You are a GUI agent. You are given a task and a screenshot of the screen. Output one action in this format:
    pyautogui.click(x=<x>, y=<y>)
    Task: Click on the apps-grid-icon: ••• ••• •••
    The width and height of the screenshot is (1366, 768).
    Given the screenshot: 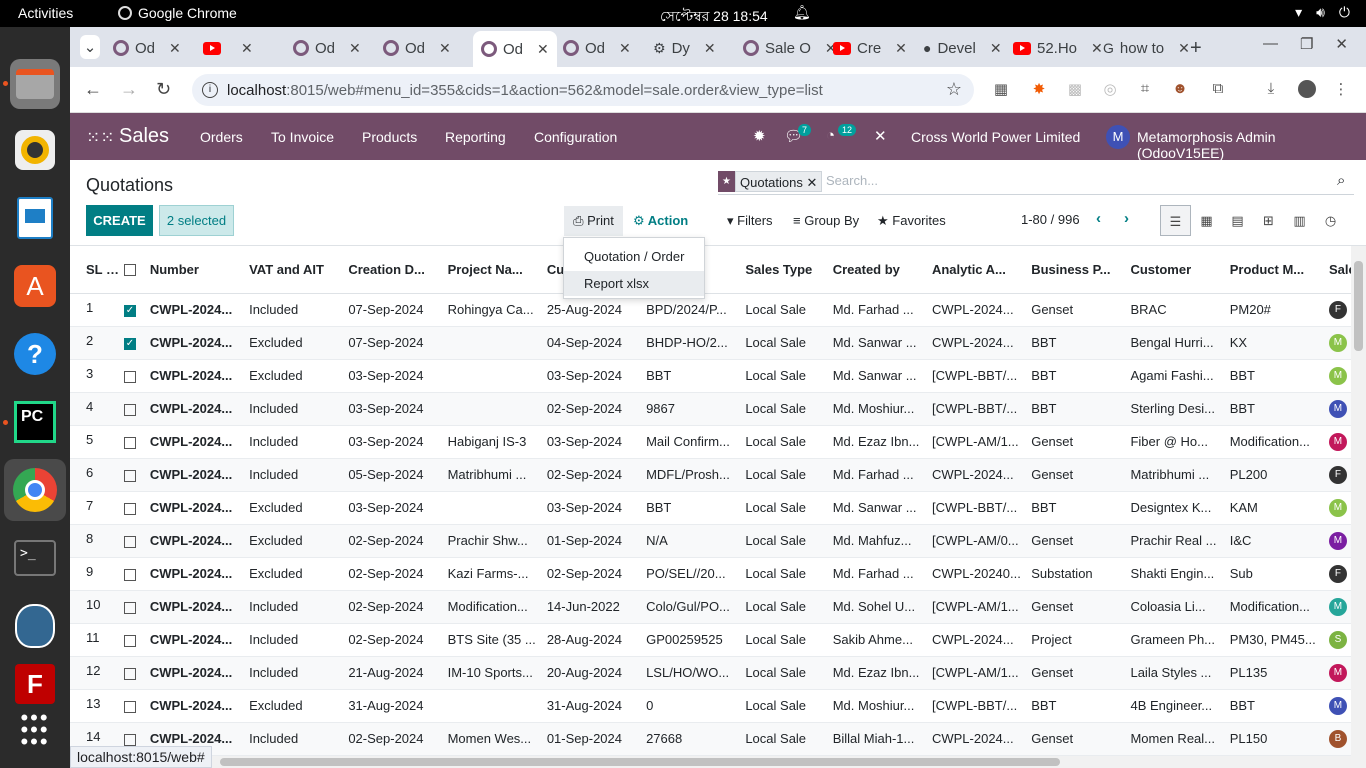 What is the action you would take?
    pyautogui.click(x=35, y=730)
    